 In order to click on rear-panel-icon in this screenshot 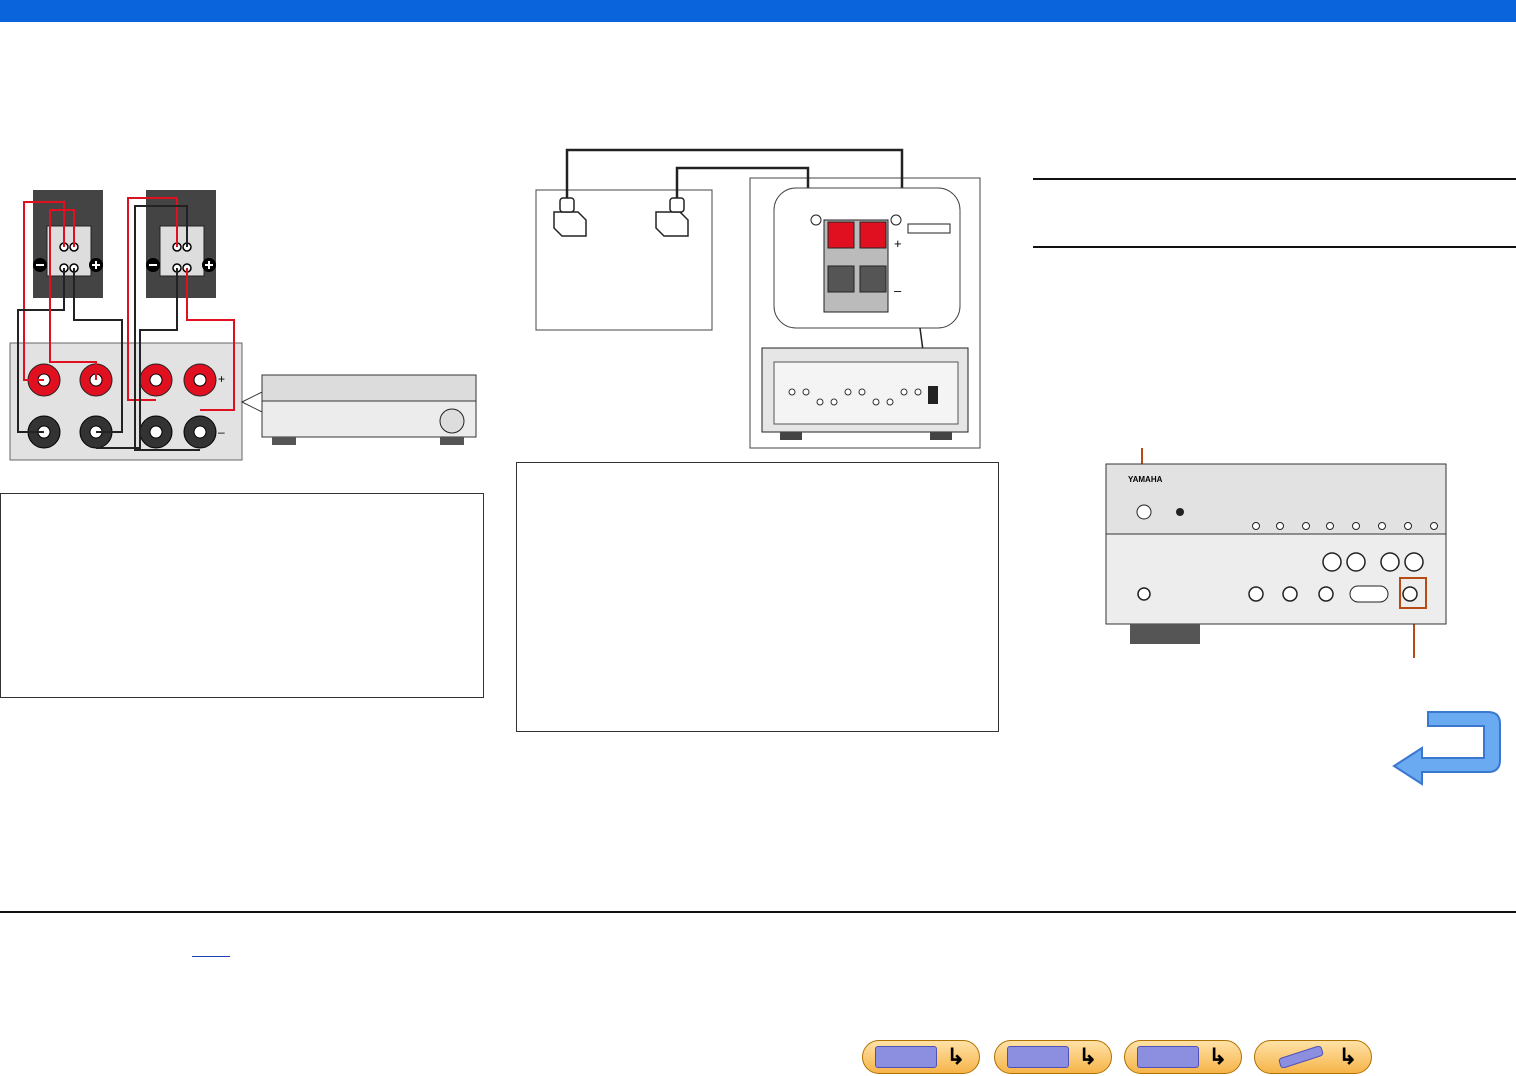, I will do `click(1038, 1057)`.